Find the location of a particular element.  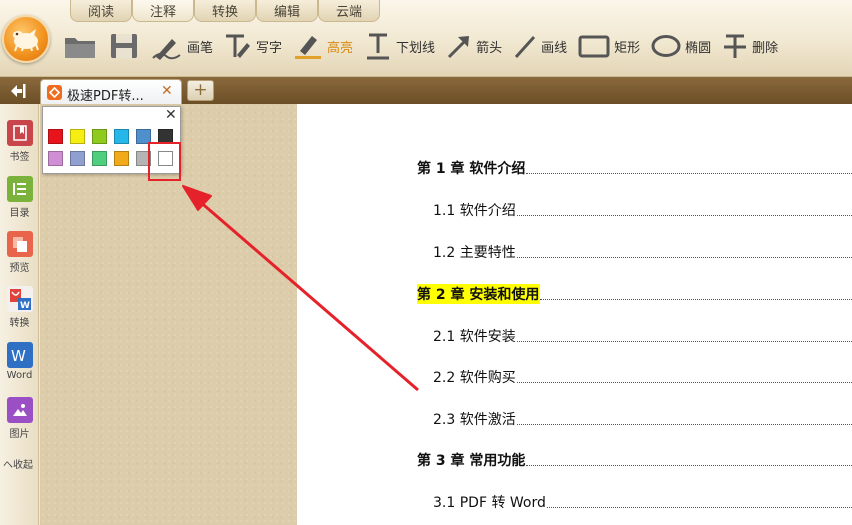

tab-annotate: 注释 is located at coordinates (163, 11).